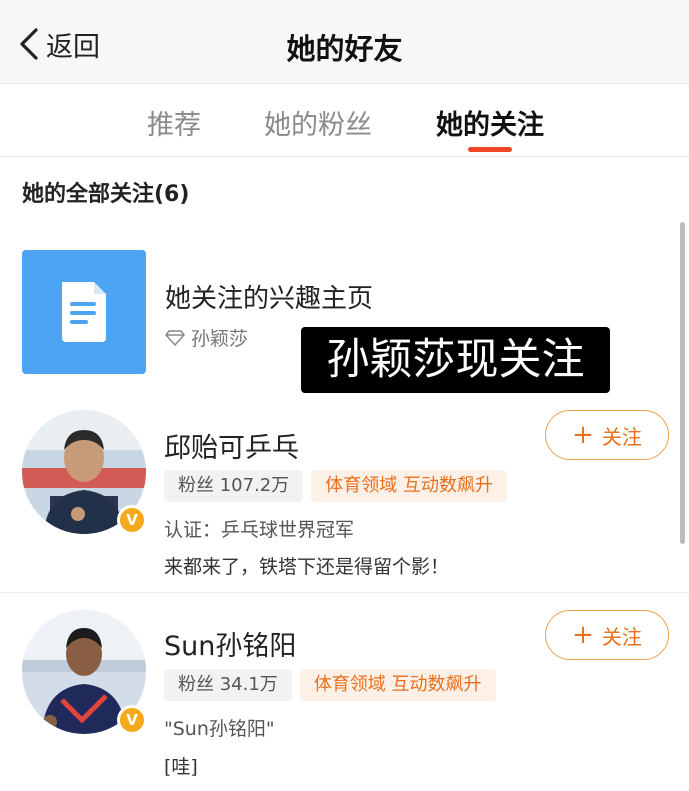 The width and height of the screenshot is (689, 791). I want to click on diamond-icon, so click(175, 337).